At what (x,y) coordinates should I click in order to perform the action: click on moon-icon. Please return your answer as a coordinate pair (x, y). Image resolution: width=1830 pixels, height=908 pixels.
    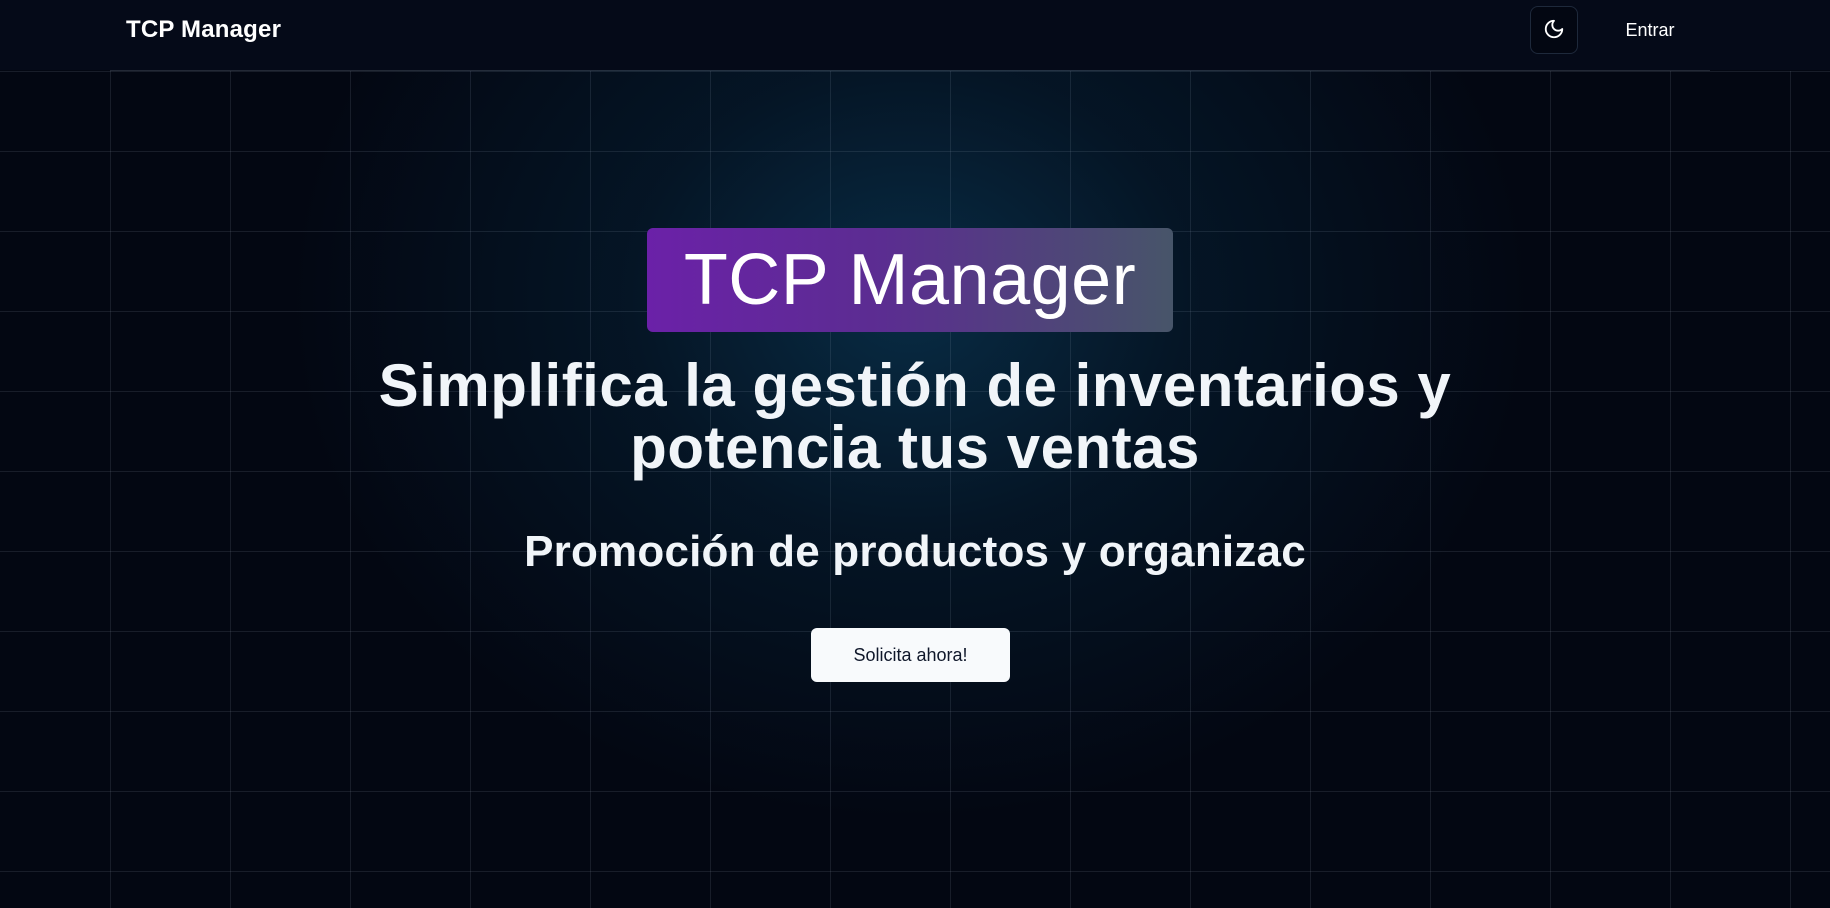
    Looking at the image, I should click on (1554, 30).